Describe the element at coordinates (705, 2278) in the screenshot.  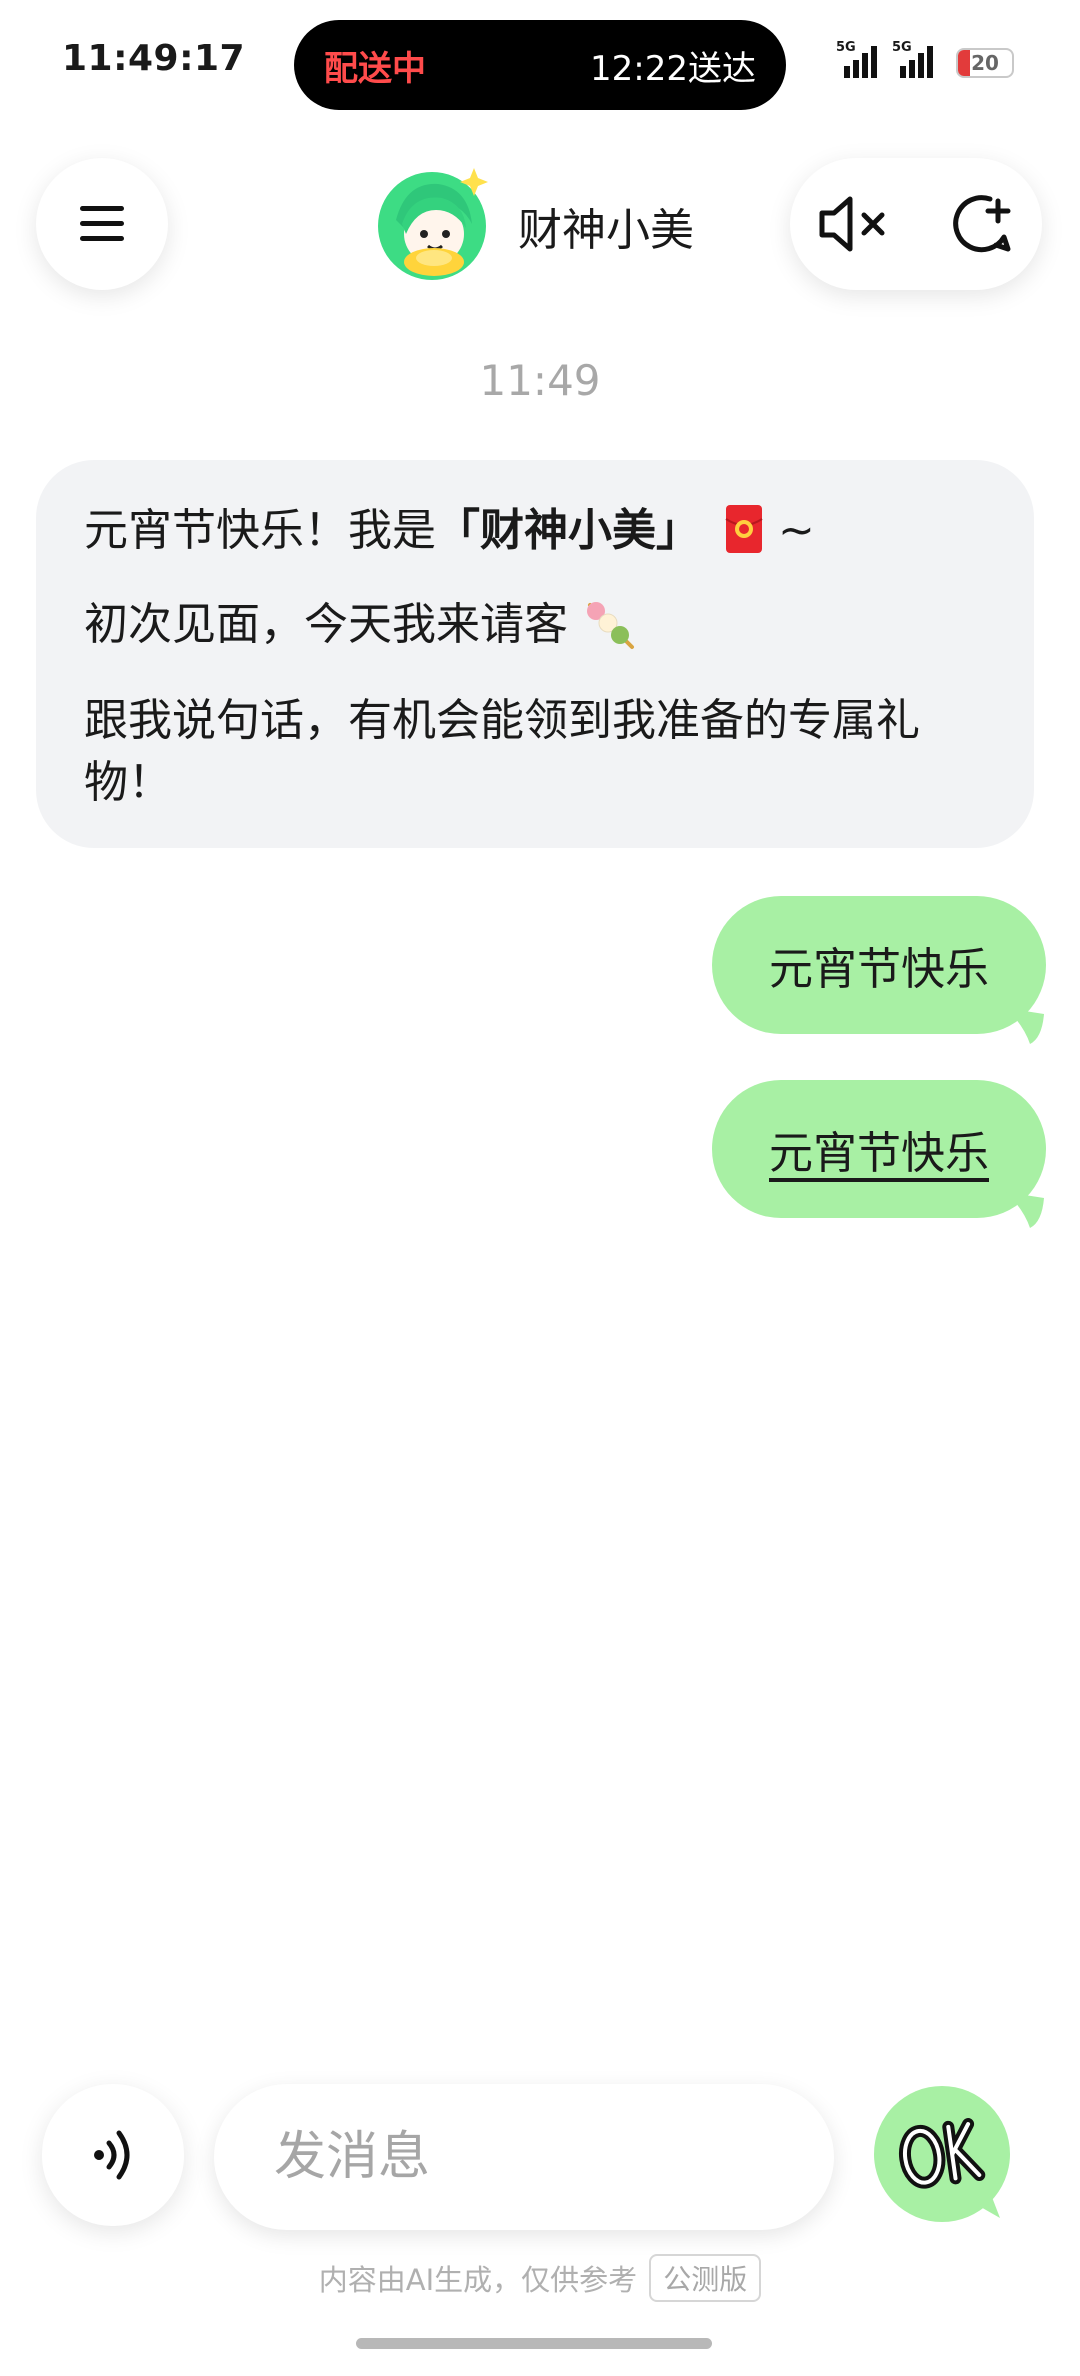
I see `beta-badge: 公测版` at that location.